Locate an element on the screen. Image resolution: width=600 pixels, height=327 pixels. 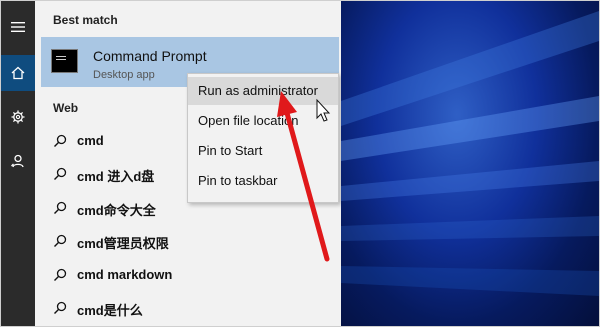
home-icon is located at coordinates (18, 73).